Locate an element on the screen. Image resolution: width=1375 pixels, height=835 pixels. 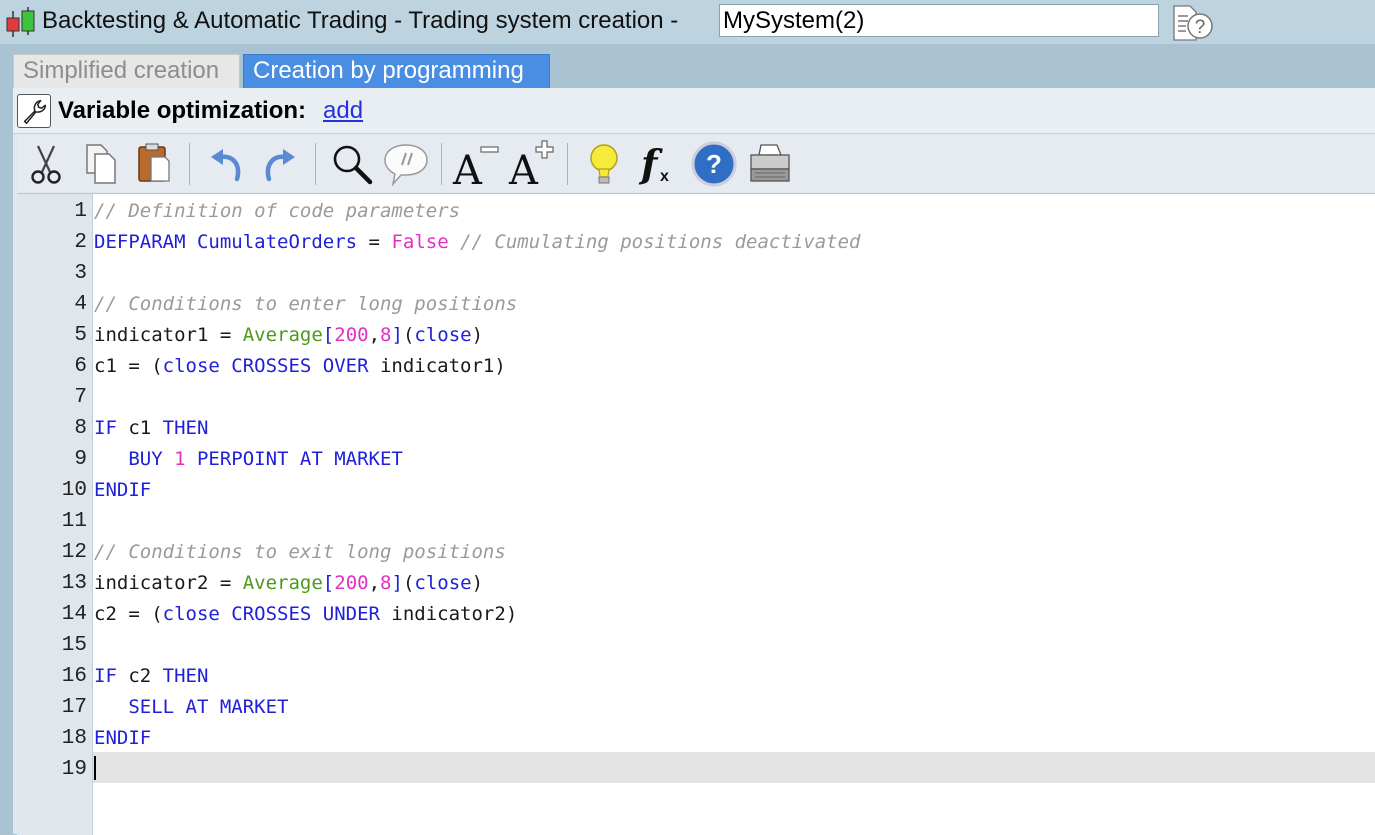
help-icon: ? is located at coordinates (714, 164).